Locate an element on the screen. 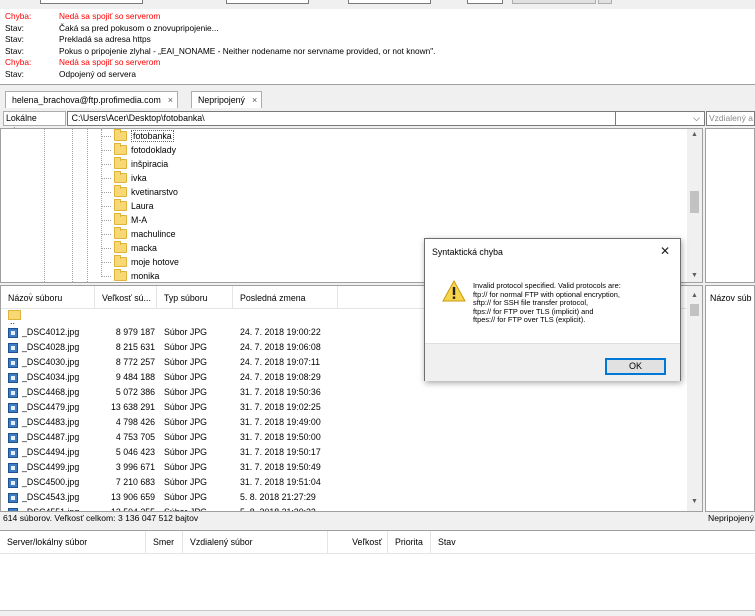 This screenshot has height=616, width=755. file-size: 4 798 426 is located at coordinates (135, 422).